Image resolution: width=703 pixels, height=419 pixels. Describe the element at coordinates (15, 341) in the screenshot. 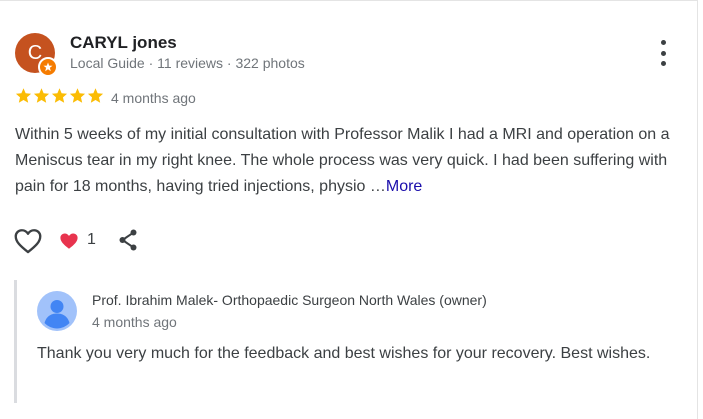

I see `owner-response-border` at that location.